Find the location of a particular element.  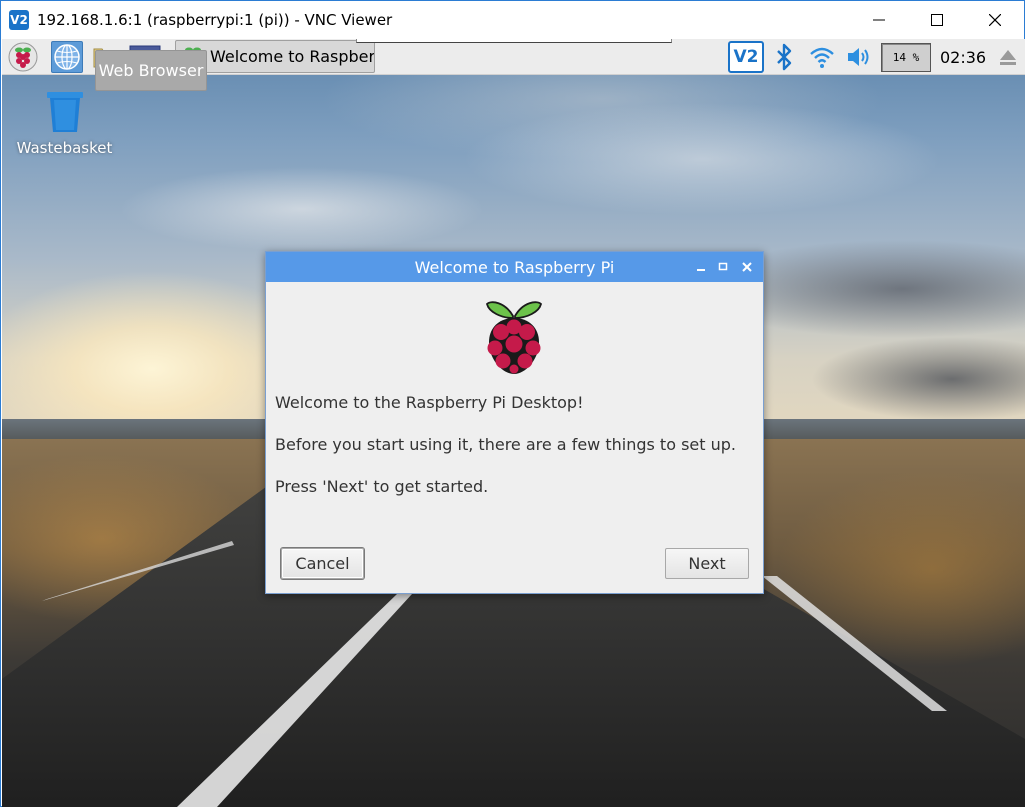

raspberry-pi-logo is located at coordinates (514, 337).